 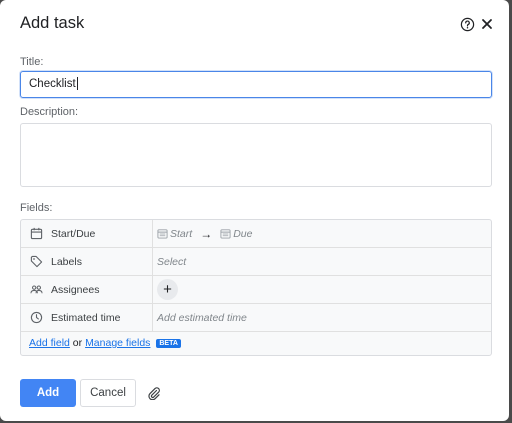 What do you see at coordinates (36, 317) in the screenshot?
I see `clock-icon` at bounding box center [36, 317].